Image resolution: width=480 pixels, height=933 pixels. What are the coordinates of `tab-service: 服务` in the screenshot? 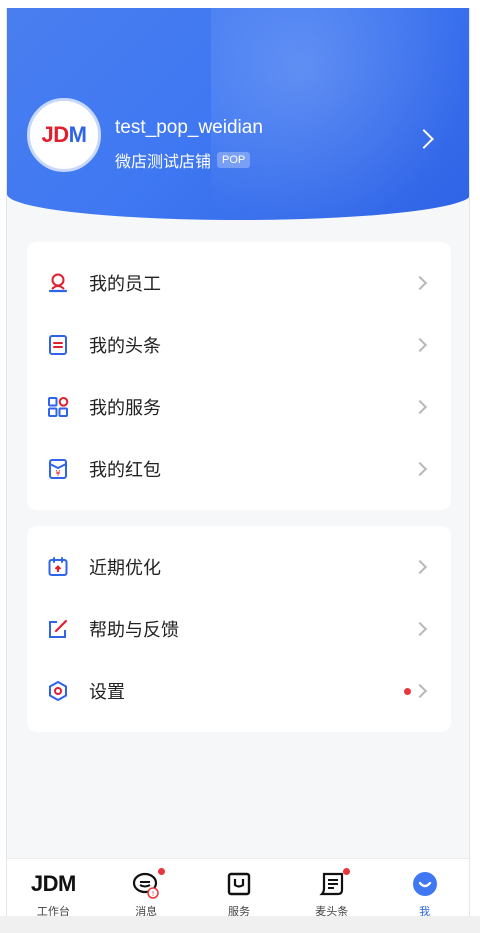 It's located at (239, 891).